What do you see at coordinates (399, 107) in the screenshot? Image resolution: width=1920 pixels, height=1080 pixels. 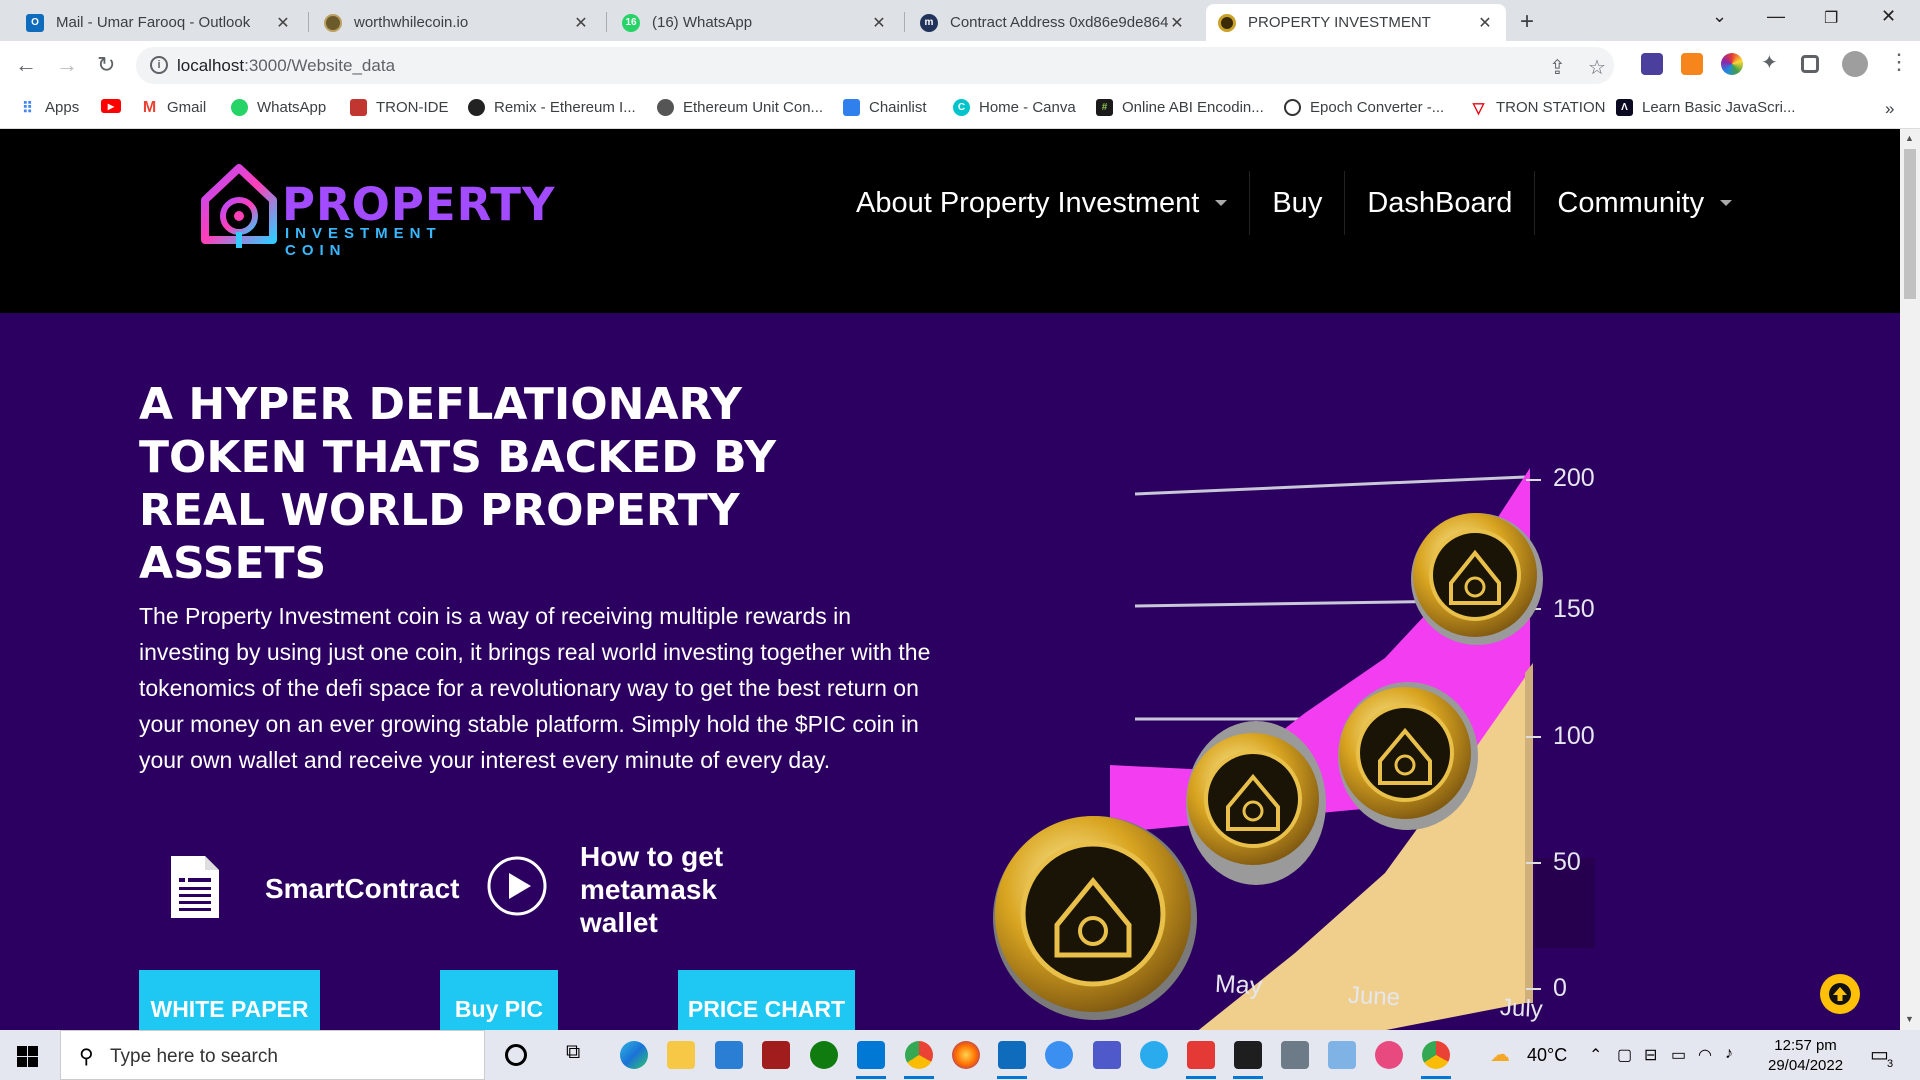 I see `bookmark-tron-ide: TRON-IDE` at bounding box center [399, 107].